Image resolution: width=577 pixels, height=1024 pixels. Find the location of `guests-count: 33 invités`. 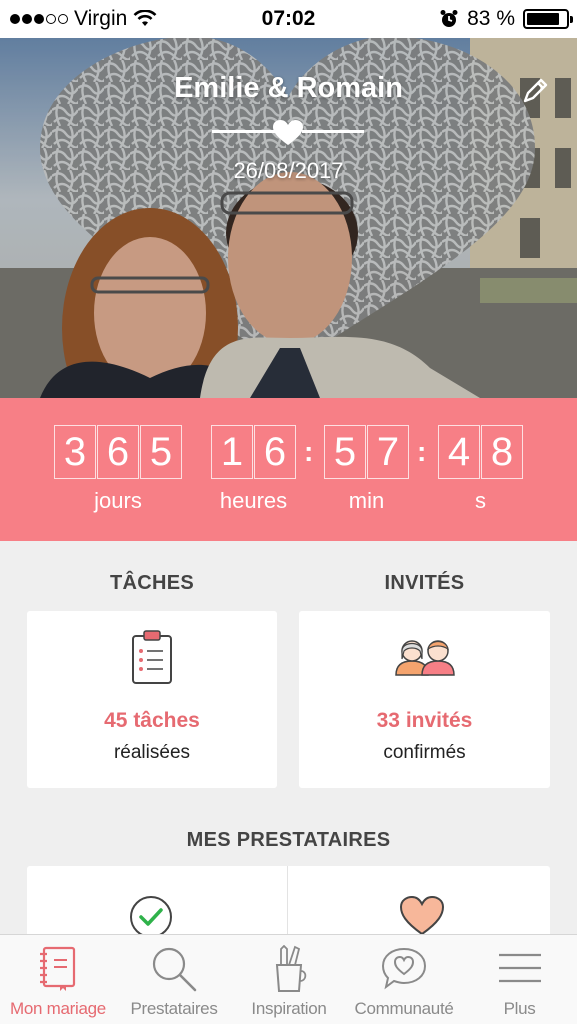

guests-count: 33 invités is located at coordinates (424, 720).